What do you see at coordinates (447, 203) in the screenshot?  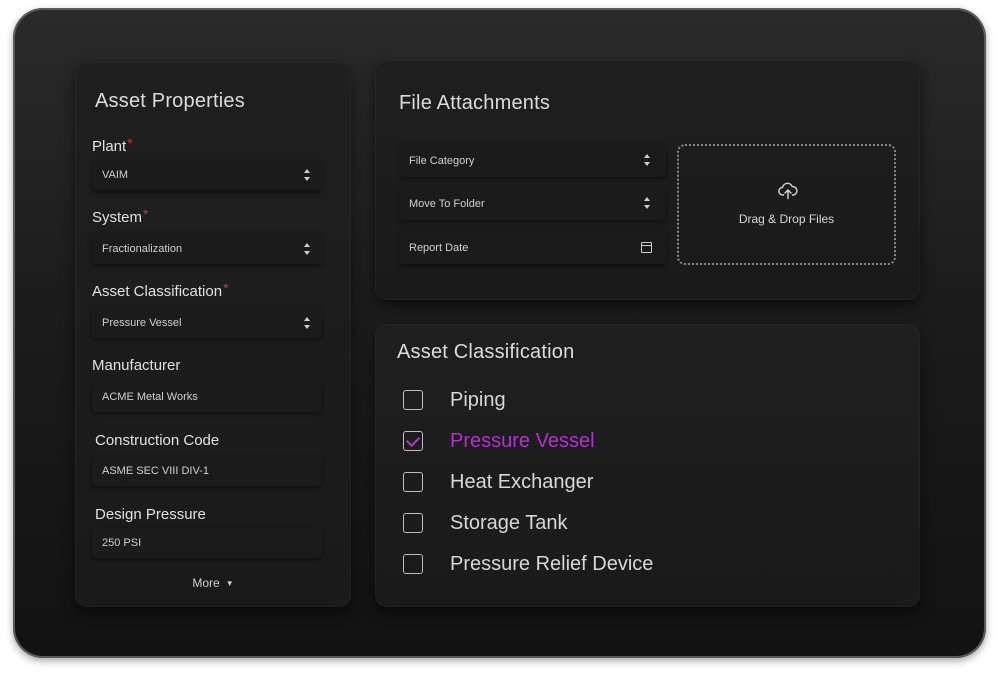 I see `move-to-folder-placeholder: Move To Folder` at bounding box center [447, 203].